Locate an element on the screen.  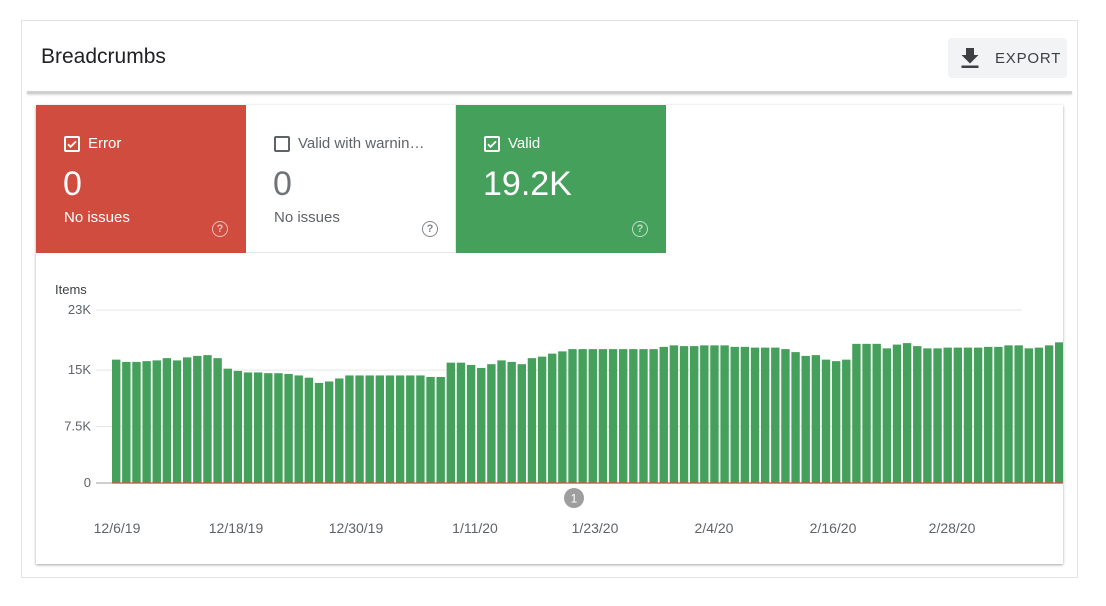
x-tick-label: 2/16/20 is located at coordinates (833, 528).